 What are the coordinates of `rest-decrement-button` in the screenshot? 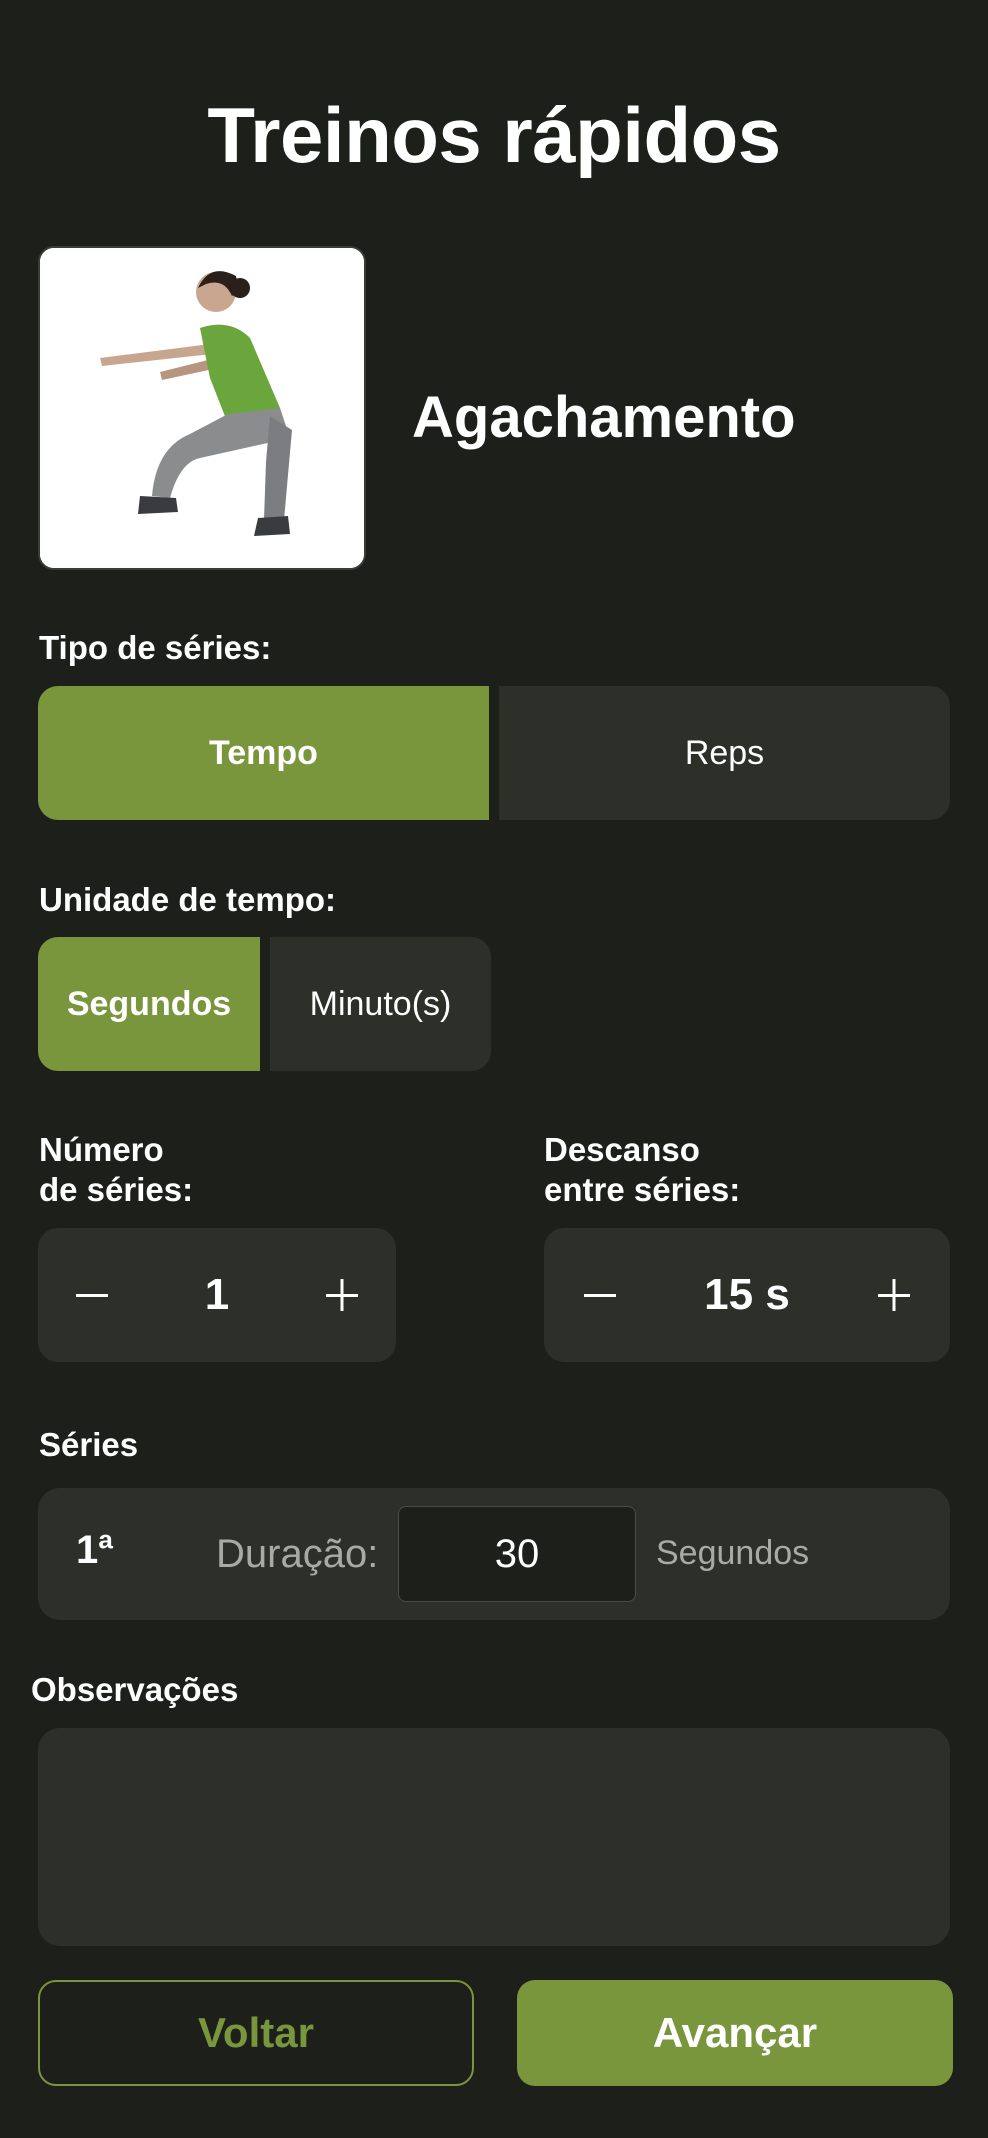 It's located at (600, 1295).